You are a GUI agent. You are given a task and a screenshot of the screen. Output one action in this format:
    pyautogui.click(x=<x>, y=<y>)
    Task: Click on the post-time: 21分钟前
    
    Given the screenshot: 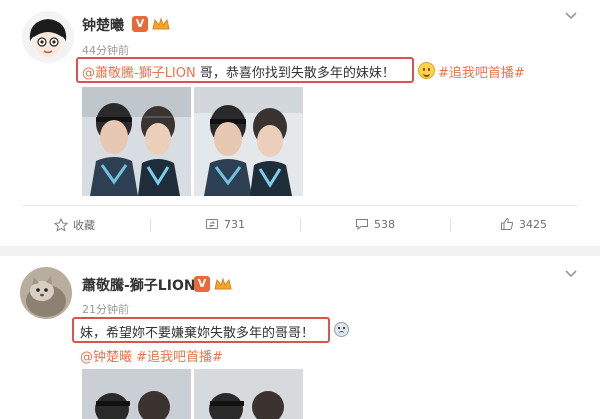 What is the action you would take?
    pyautogui.click(x=105, y=309)
    